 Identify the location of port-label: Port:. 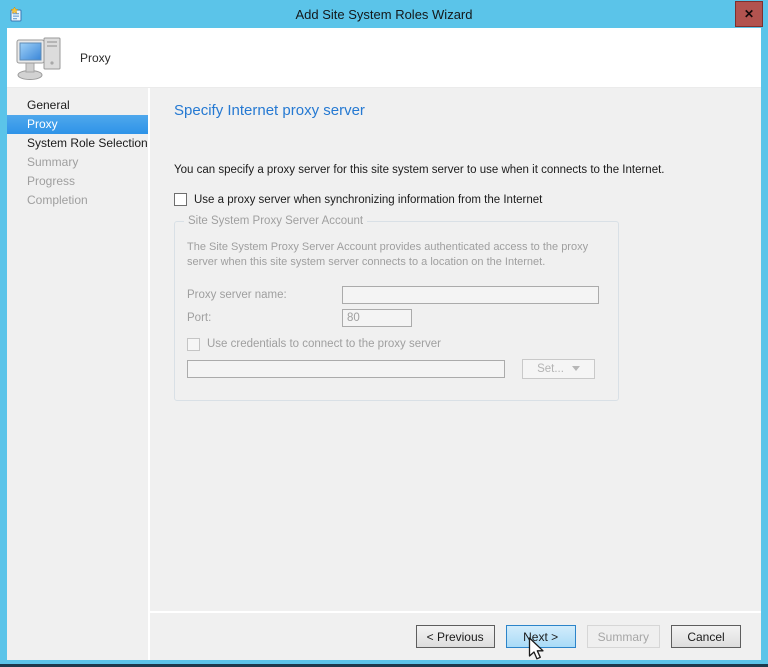
(199, 317).